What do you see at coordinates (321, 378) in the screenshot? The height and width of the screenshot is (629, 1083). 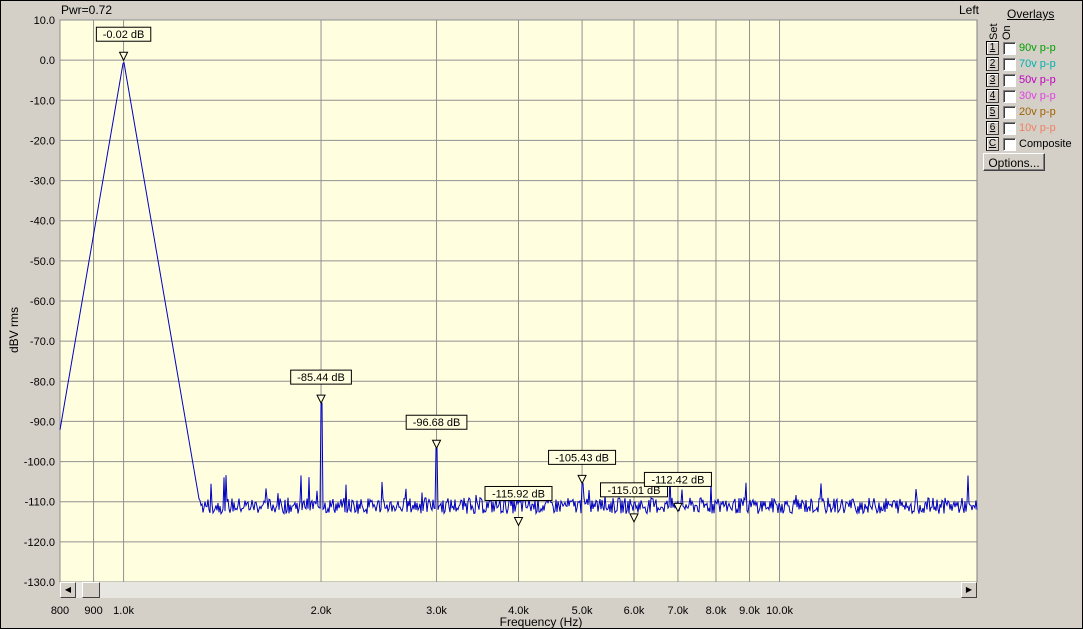 I see `marker-label: -85.44 dB` at bounding box center [321, 378].